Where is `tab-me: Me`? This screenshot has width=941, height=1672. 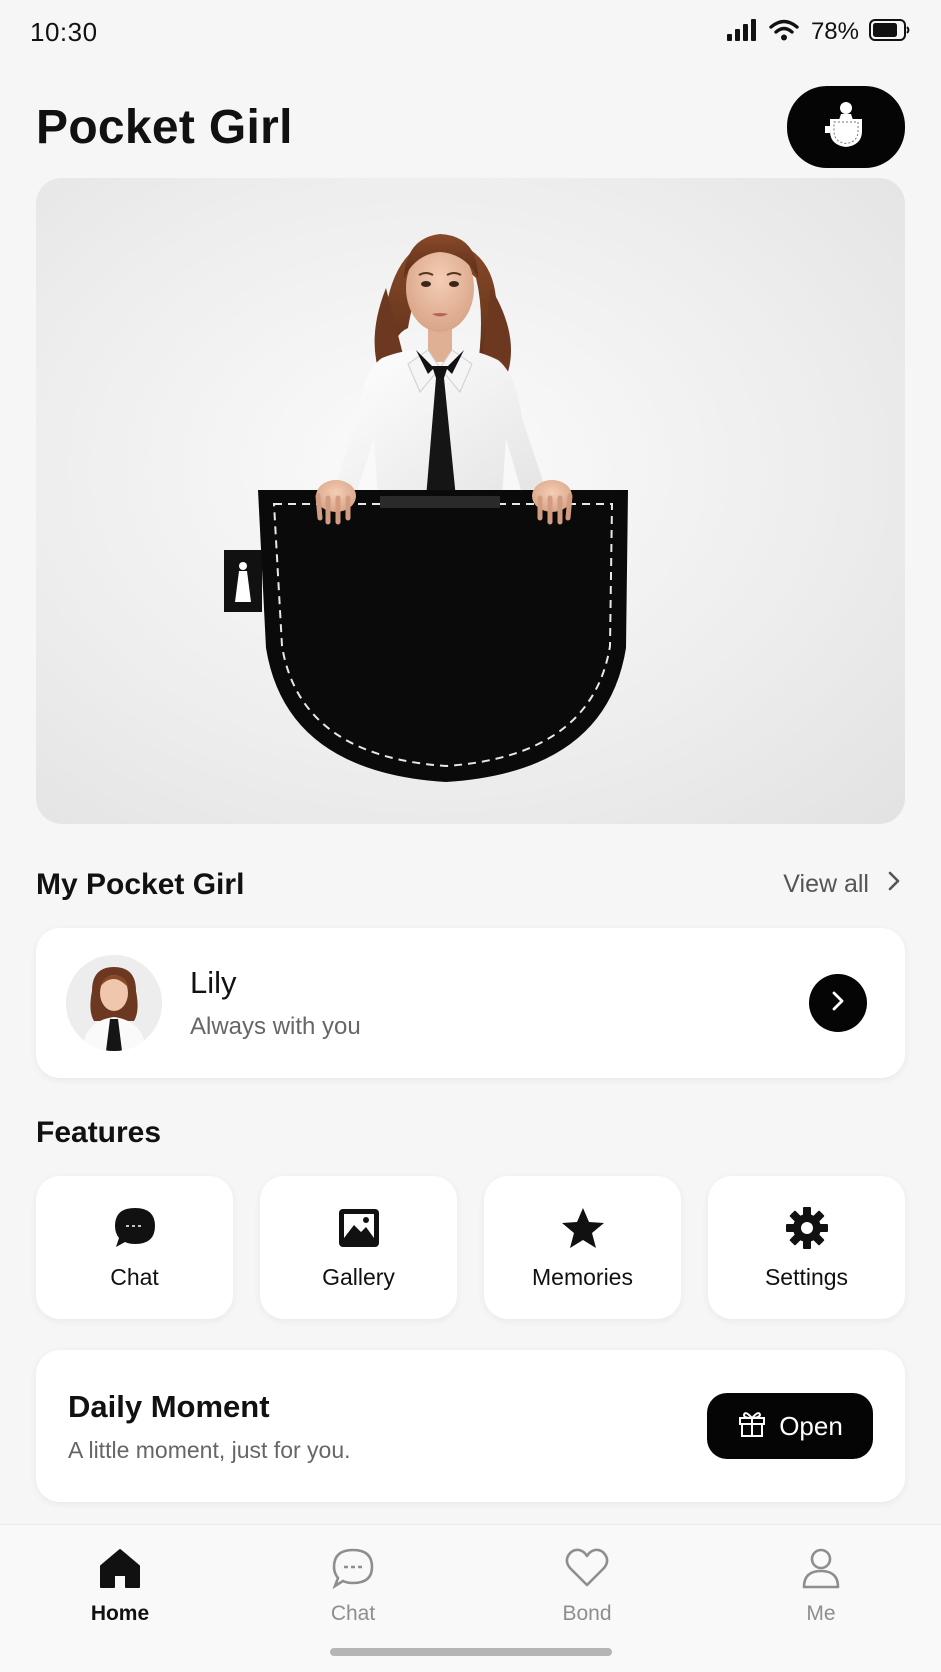
tab-me: Me is located at coordinates (821, 1586).